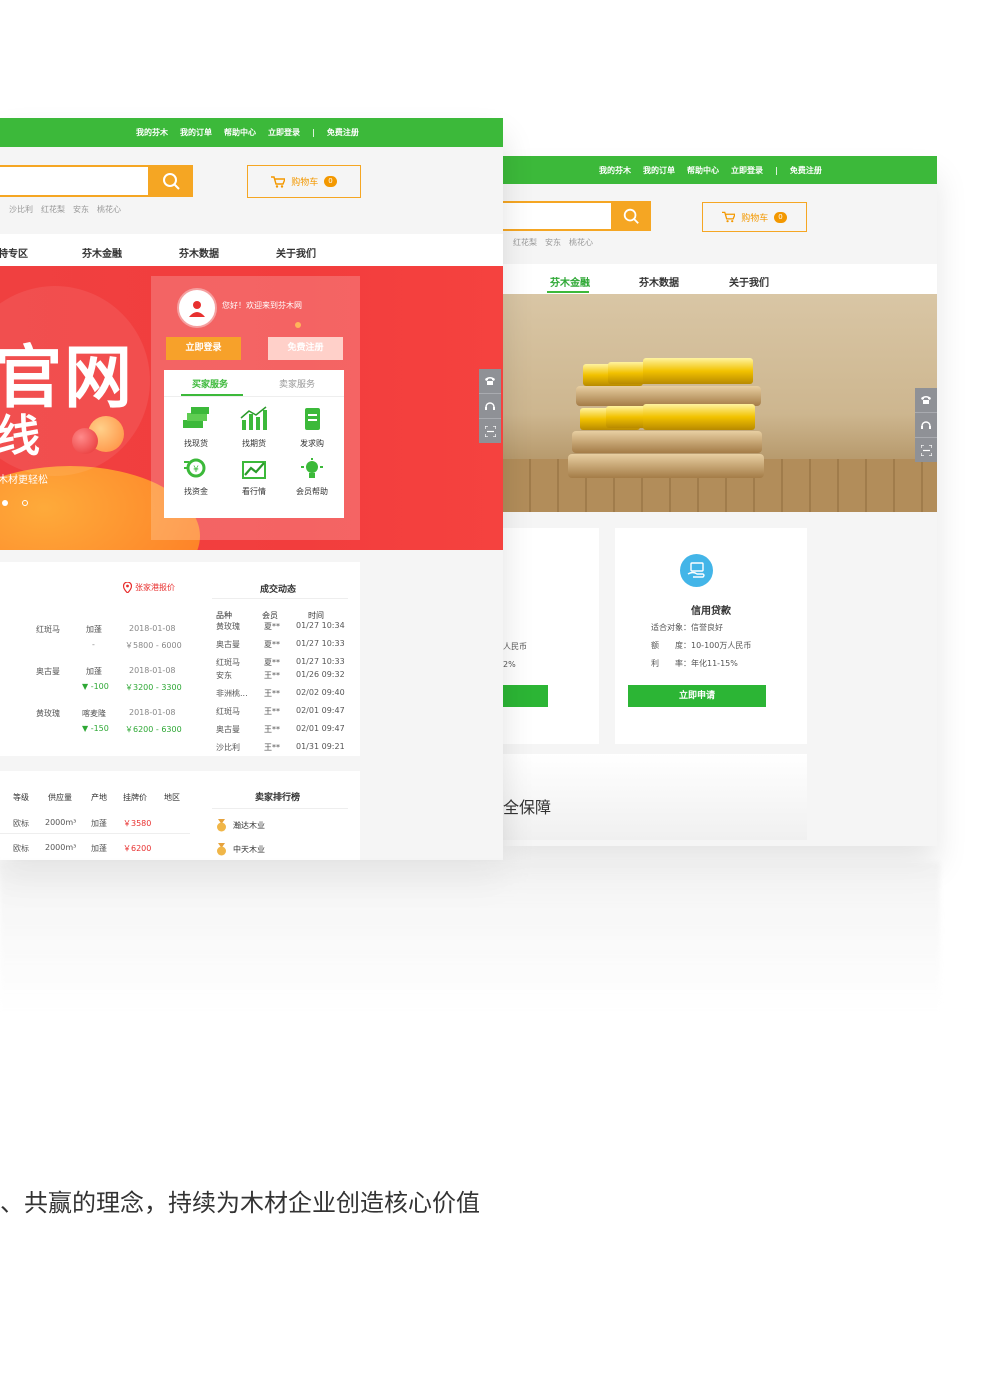 The width and height of the screenshot is (990, 1400). What do you see at coordinates (272, 693) in the screenshot?
I see `deal-cell: 王**` at bounding box center [272, 693].